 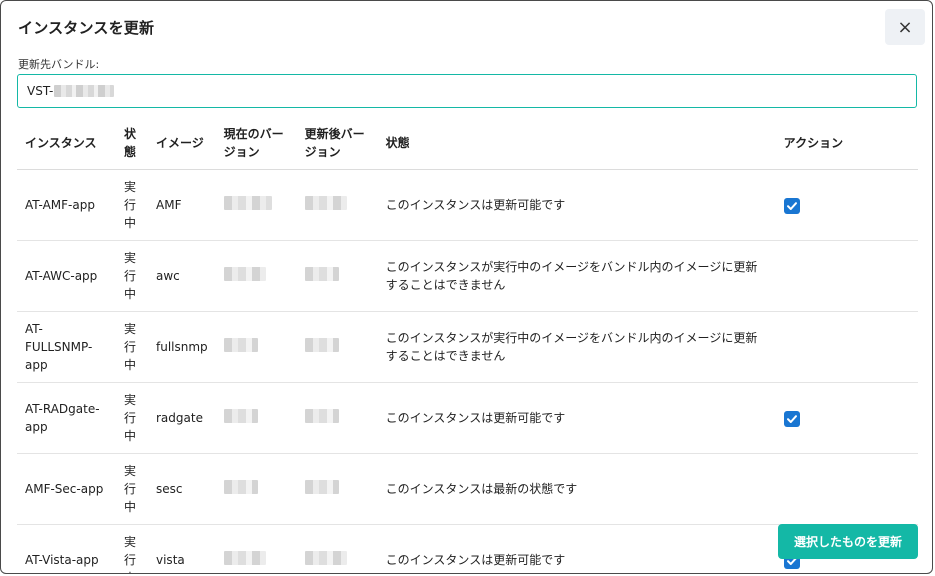 What do you see at coordinates (182, 205) in the screenshot?
I see `instance-image: AMF` at bounding box center [182, 205].